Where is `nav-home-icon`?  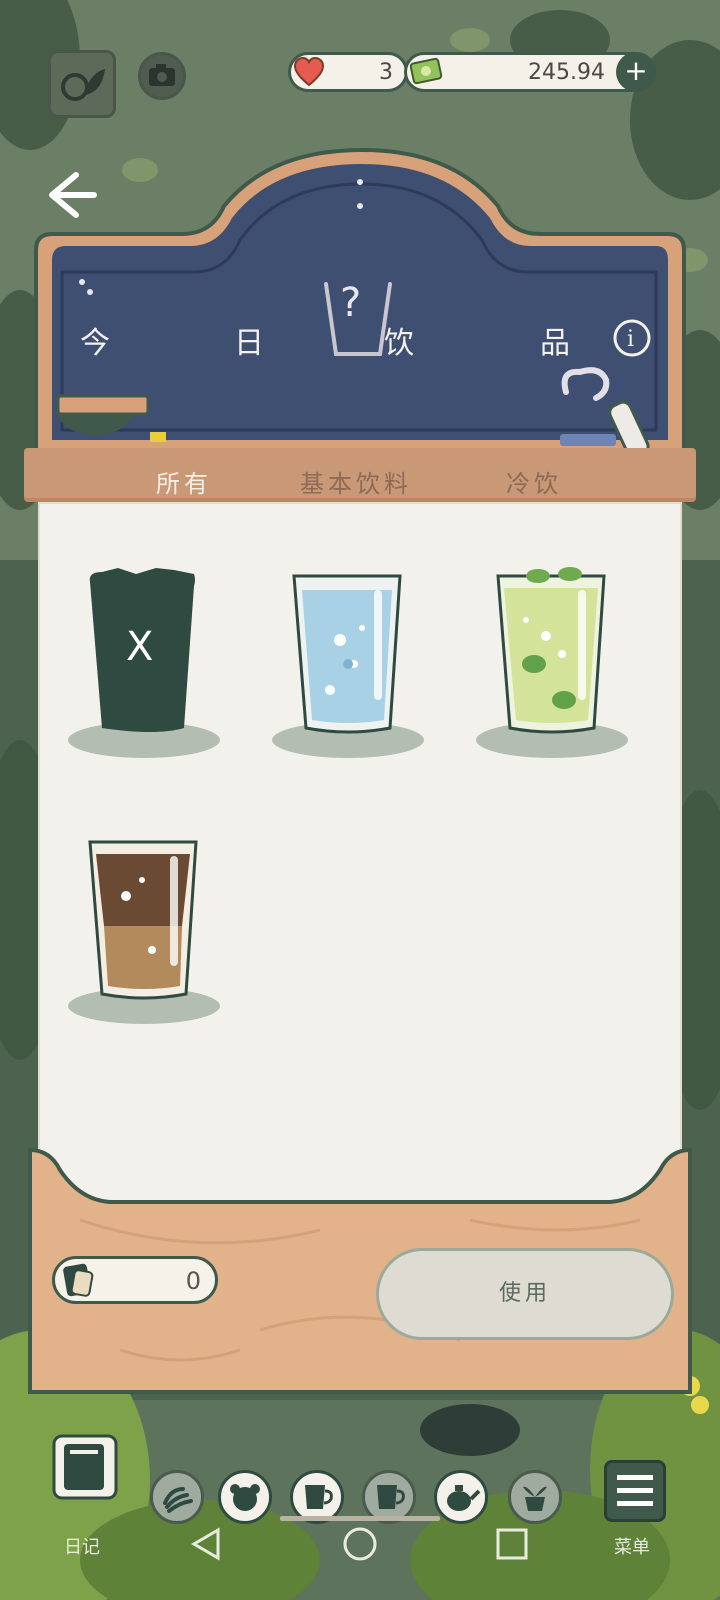 nav-home-icon is located at coordinates (360, 1544).